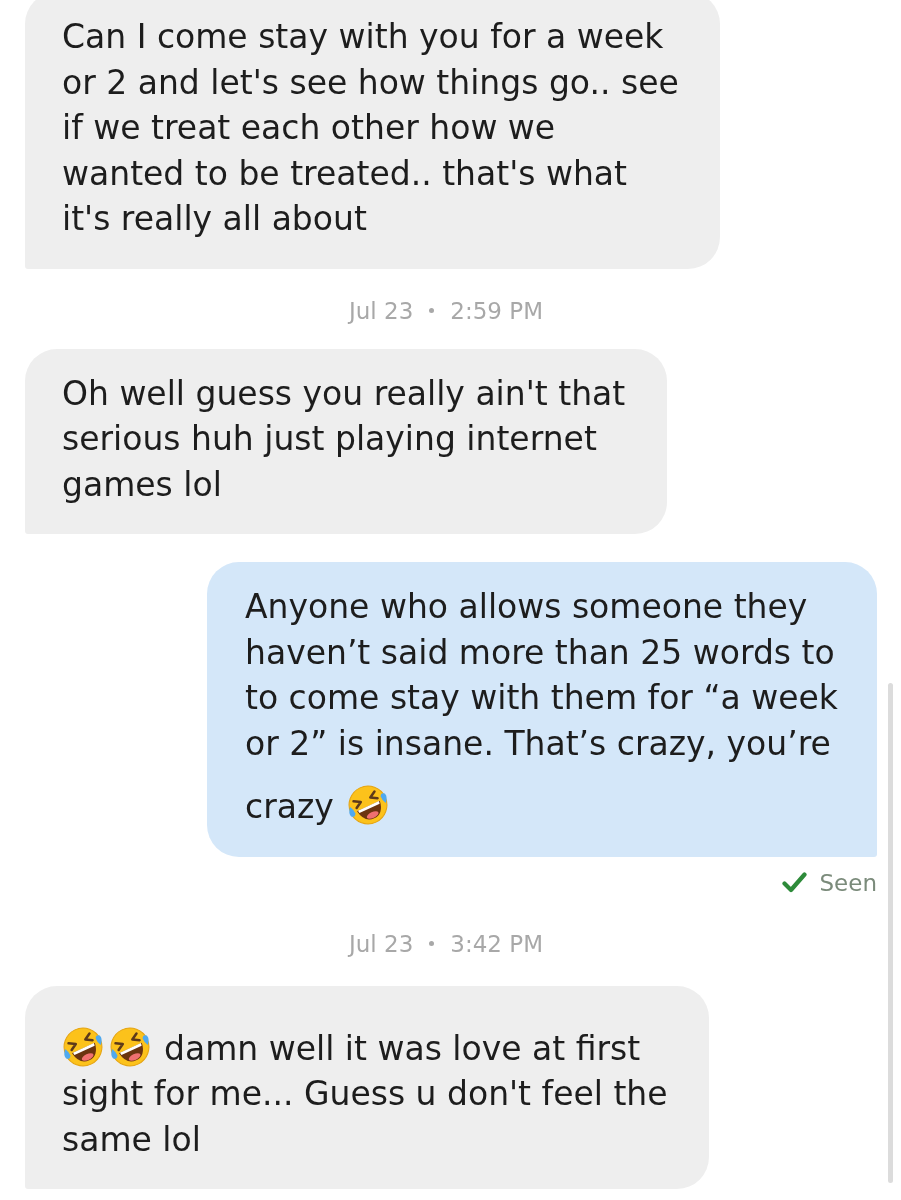 The image size is (901, 1200). What do you see at coordinates (371, 128) in the screenshot?
I see `message-text: Can I come stay with you for a week or 2 and let's see how things go.. see if we treat each other how we wanted to be treated.. that's what it's really all about` at bounding box center [371, 128].